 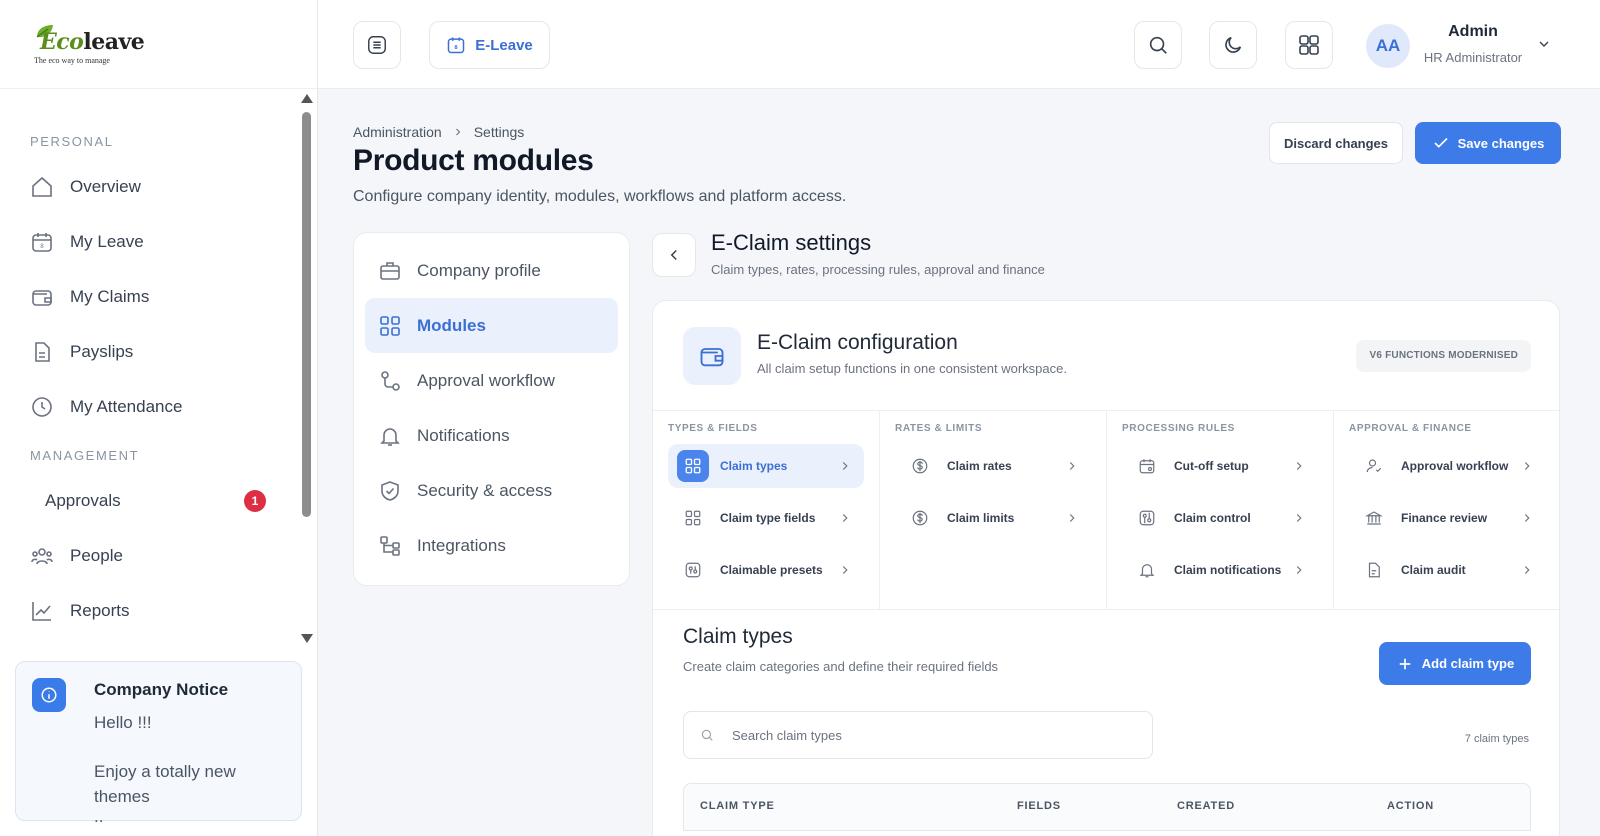 I want to click on settings-nav-notifications: Notifications, so click(x=491, y=435).